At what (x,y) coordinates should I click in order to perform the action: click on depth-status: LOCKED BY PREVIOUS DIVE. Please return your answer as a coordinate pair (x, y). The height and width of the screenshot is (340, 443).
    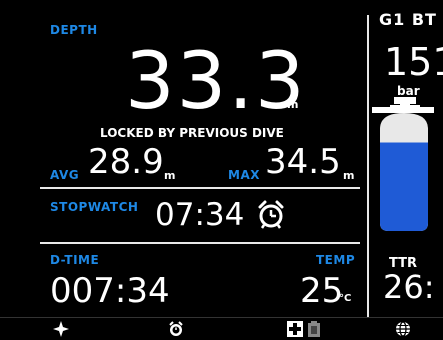
    Looking at the image, I should click on (192, 133).